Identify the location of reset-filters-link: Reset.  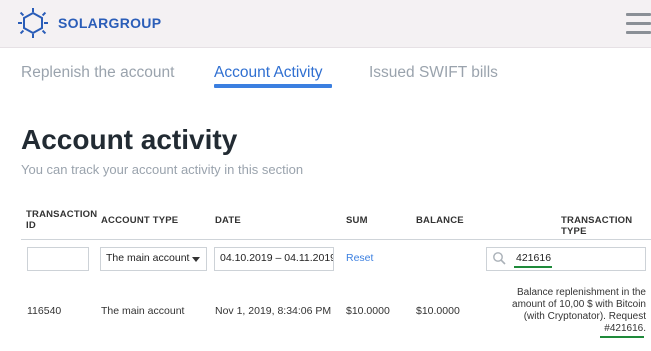
(359, 258).